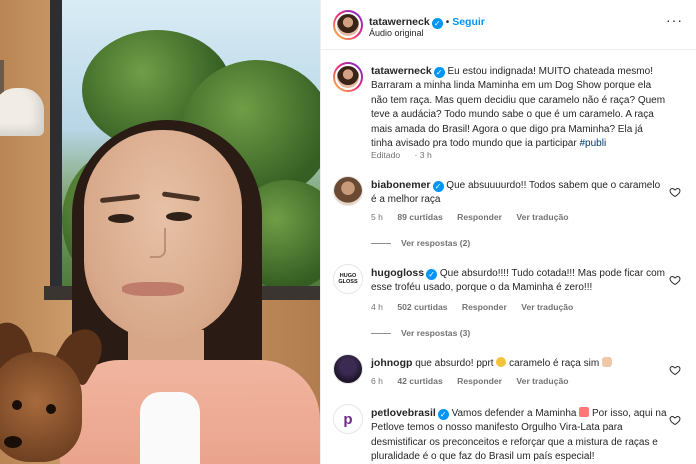 The image size is (696, 464). I want to click on follow-button: Seguir, so click(468, 22).